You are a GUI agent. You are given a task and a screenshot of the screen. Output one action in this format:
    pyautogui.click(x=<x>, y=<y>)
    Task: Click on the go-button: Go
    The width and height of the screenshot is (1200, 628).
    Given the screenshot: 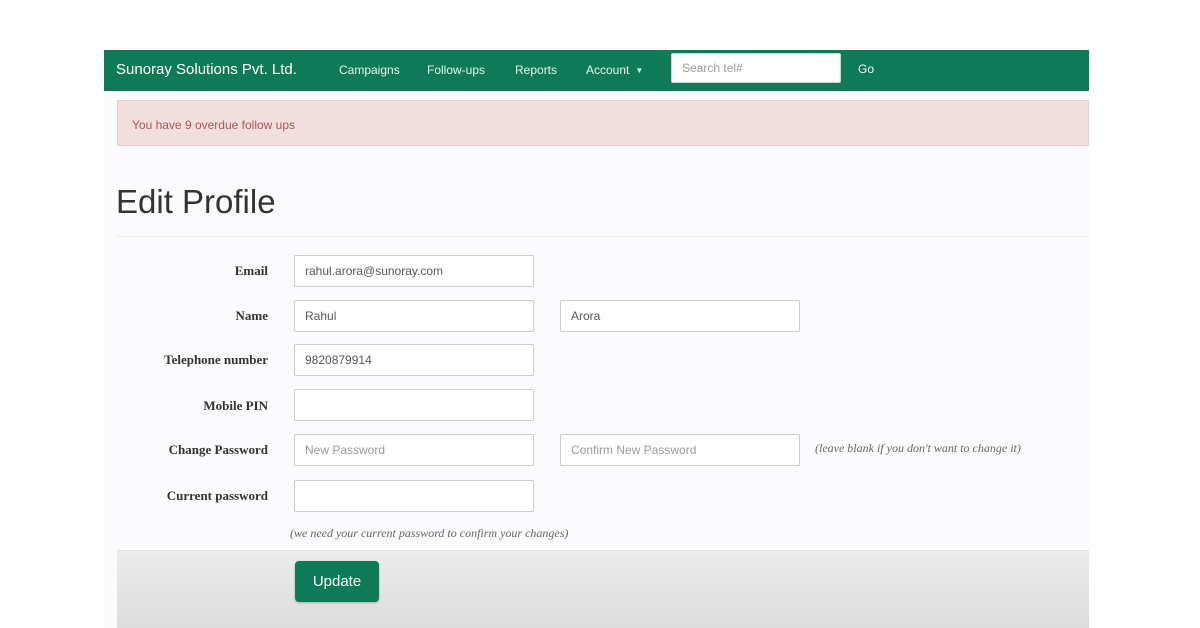 What is the action you would take?
    pyautogui.click(x=866, y=69)
    